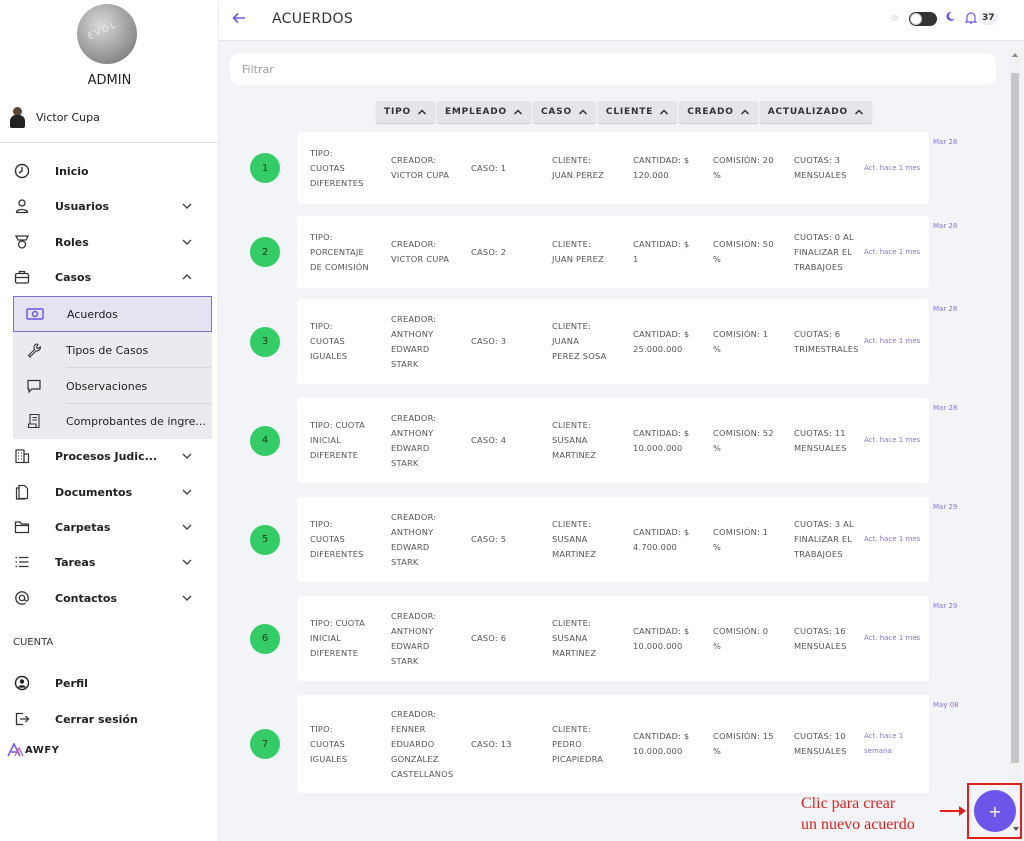  I want to click on submenu-item-acuerdos: Acuerdos, so click(112, 314).